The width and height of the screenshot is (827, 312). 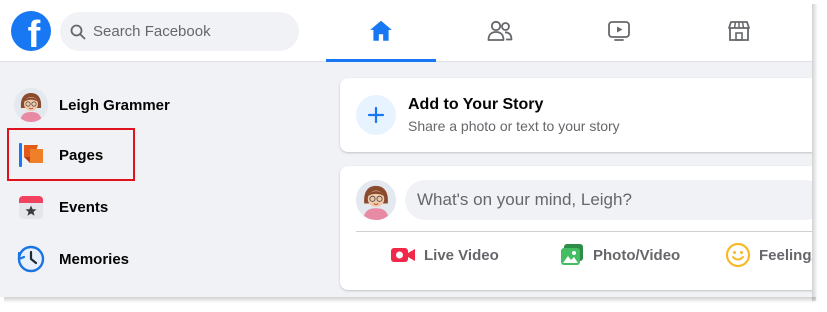 I want to click on search-box, so click(x=179, y=31).